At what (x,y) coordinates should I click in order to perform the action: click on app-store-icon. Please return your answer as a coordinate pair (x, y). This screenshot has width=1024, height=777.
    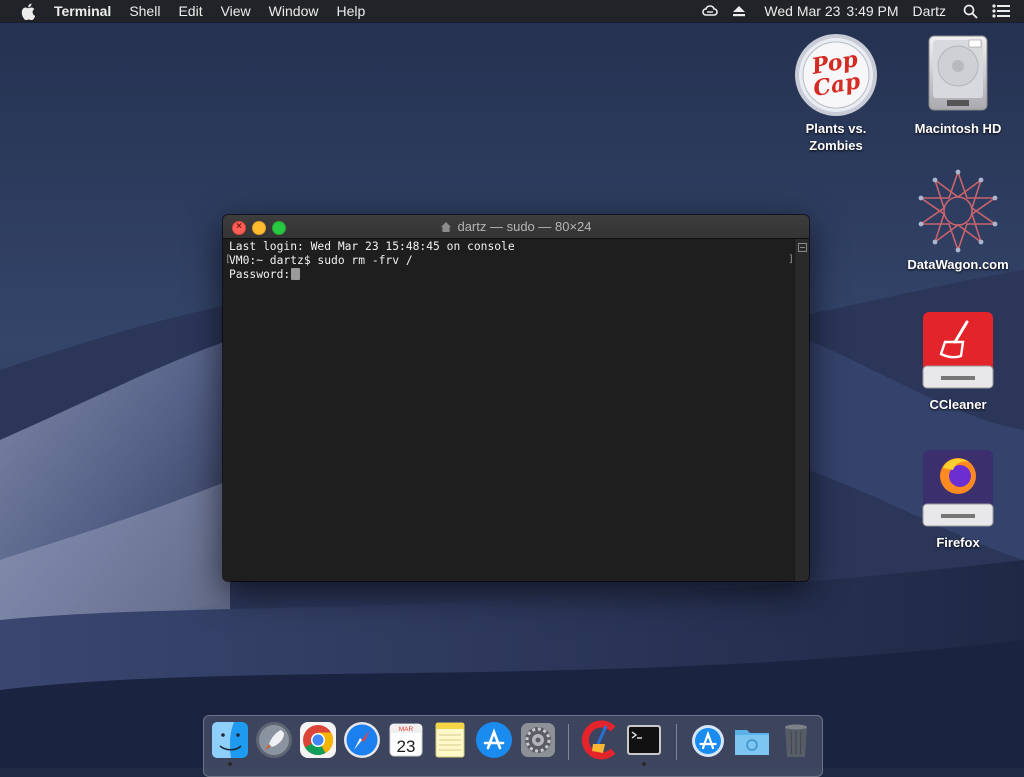
    Looking at the image, I should click on (494, 740).